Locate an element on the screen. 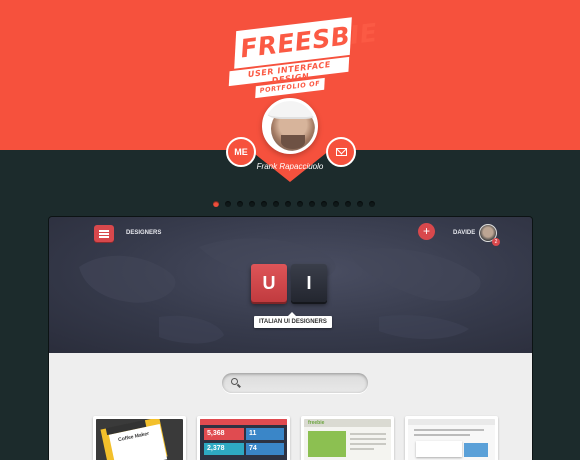  card-thumbnail is located at coordinates (451, 439).